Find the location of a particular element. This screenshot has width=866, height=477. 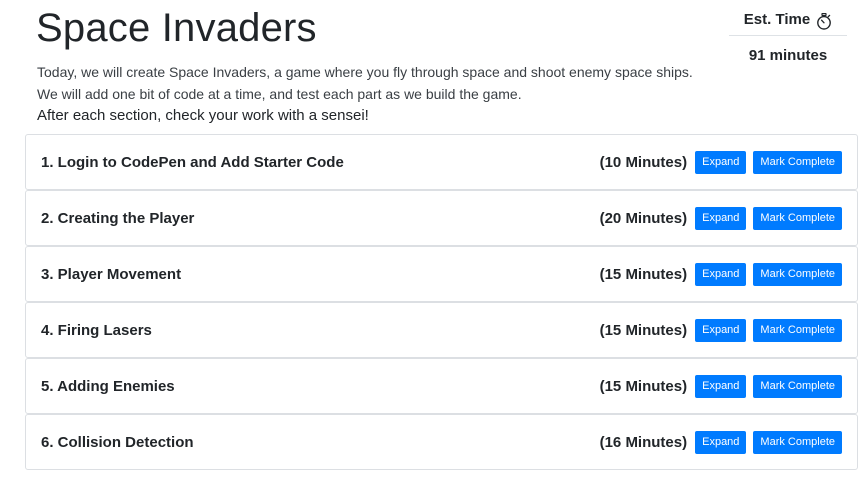

section-duration: (20 Minutes) is located at coordinates (643, 218).